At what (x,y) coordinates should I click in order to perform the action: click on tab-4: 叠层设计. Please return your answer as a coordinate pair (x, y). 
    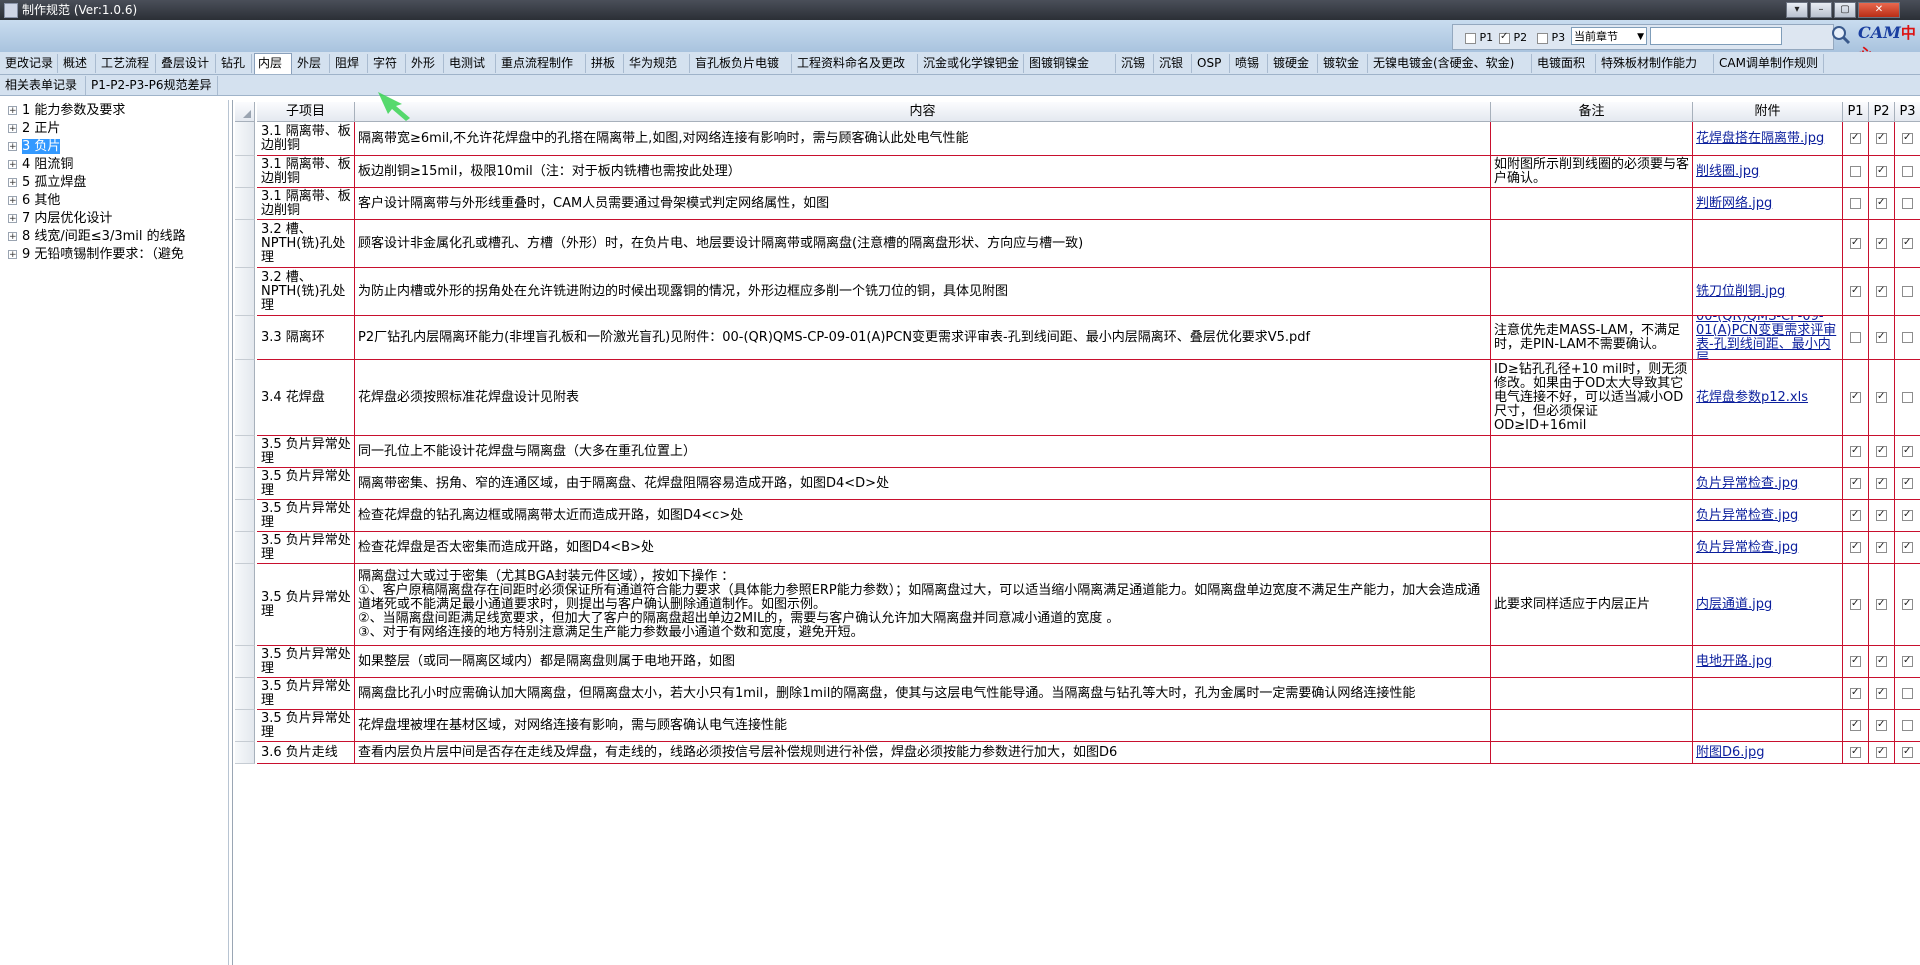
    Looking at the image, I should click on (187, 63).